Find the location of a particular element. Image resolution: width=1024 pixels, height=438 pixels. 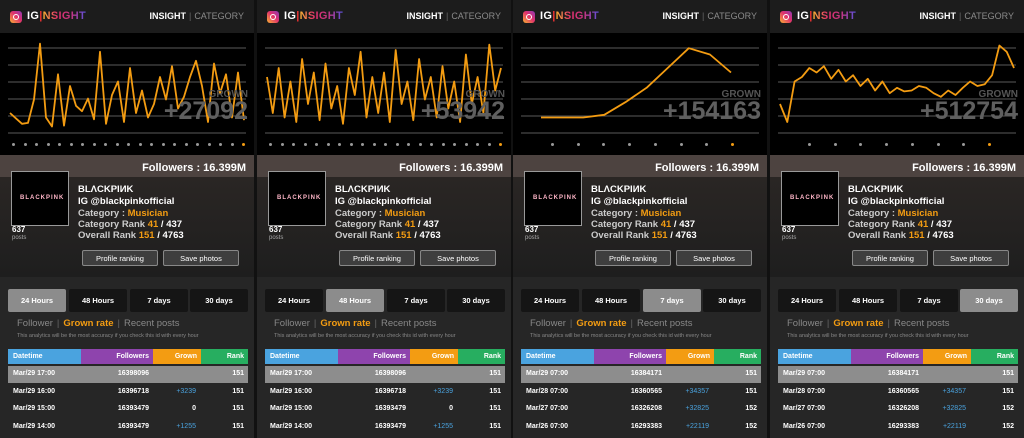

table-row: Mar/29 16:00 16396718 +3239 151 is located at coordinates (385, 392).